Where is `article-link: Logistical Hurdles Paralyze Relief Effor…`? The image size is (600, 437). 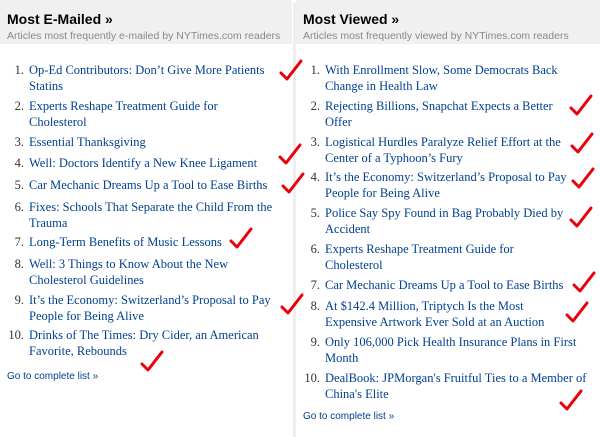
article-link: Logistical Hurdles Paralyze Relief Effor… is located at coordinates (460, 150).